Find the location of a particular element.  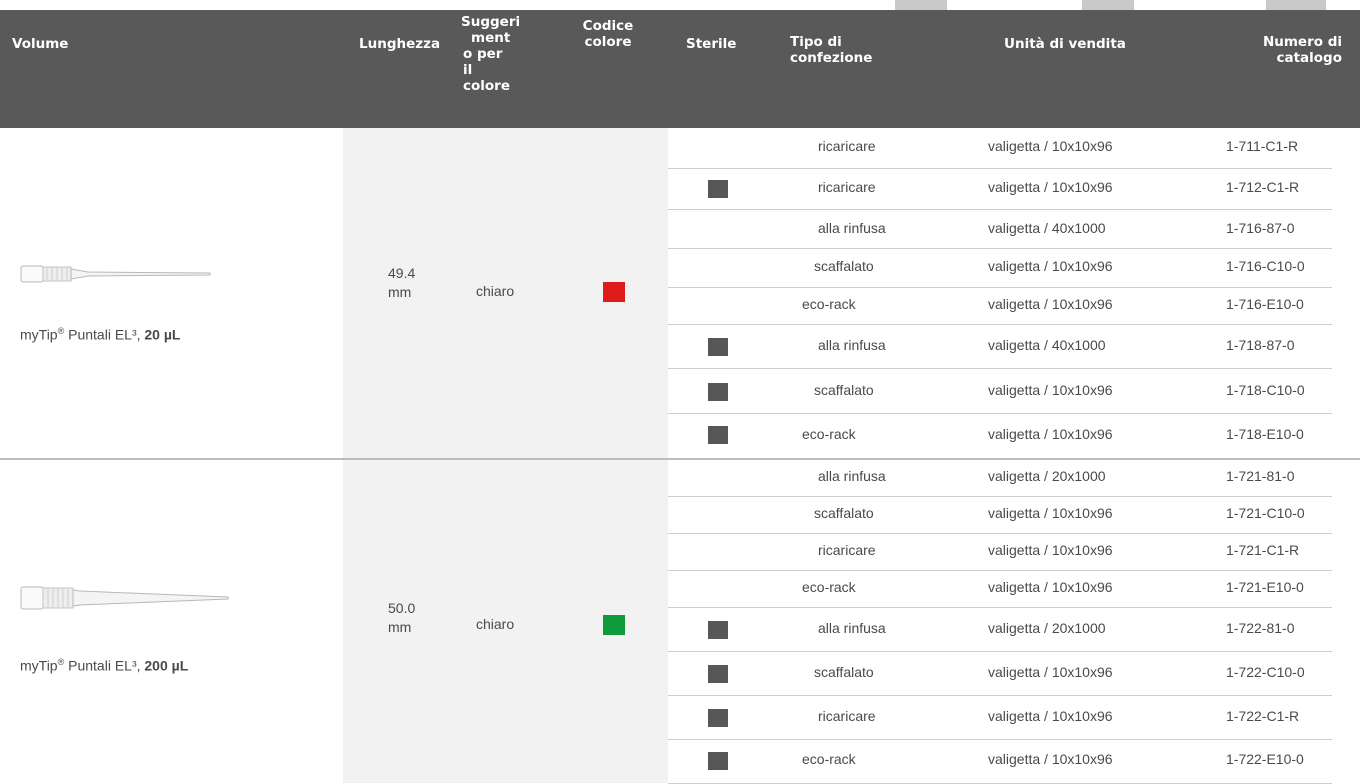

product-cell: myTip® Puntali EL³, 20 µL is located at coordinates (171, 293).